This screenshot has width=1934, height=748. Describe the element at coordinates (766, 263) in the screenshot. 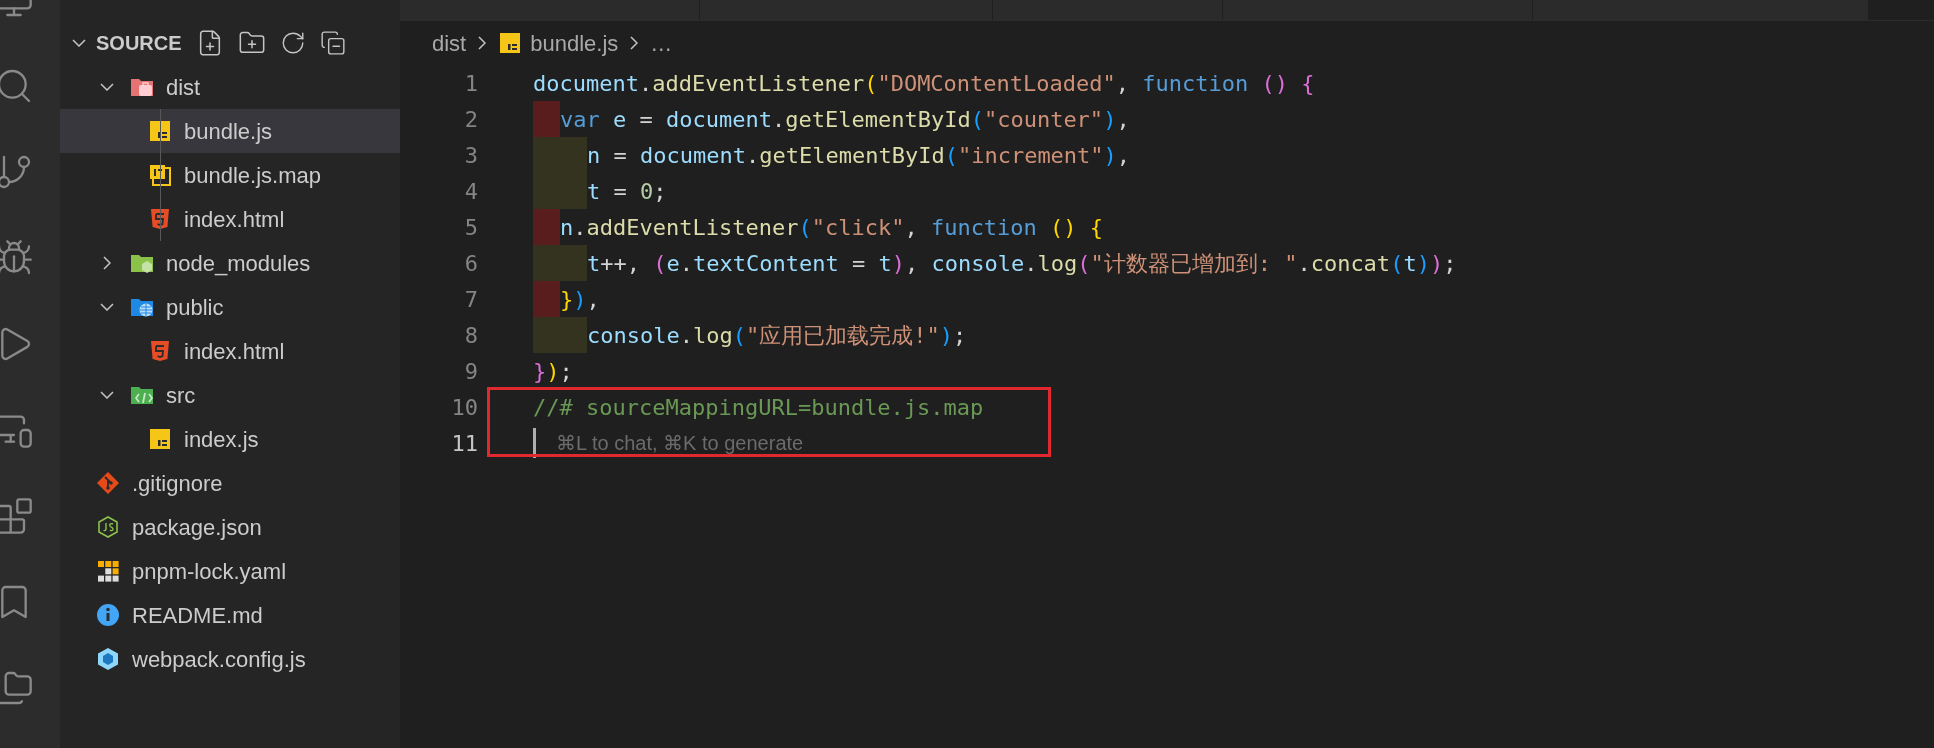

I see `code-token: textContent` at that location.